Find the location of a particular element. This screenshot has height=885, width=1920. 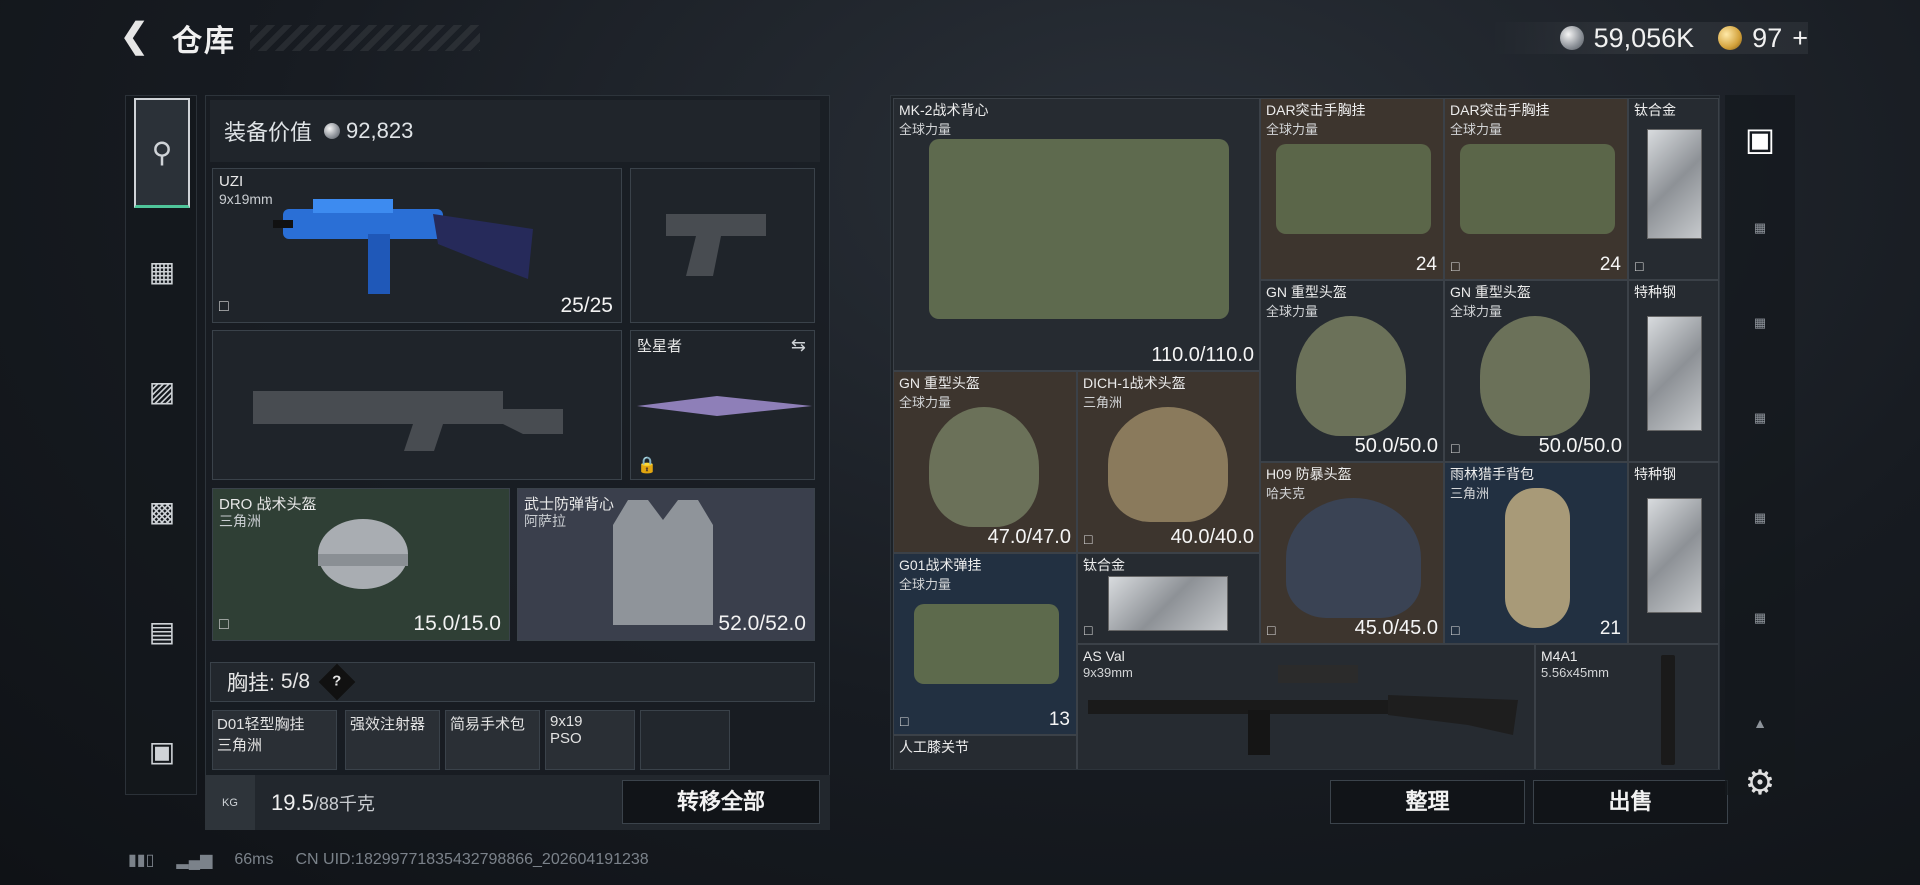

weapon-name: UZI is located at coordinates (231, 181).